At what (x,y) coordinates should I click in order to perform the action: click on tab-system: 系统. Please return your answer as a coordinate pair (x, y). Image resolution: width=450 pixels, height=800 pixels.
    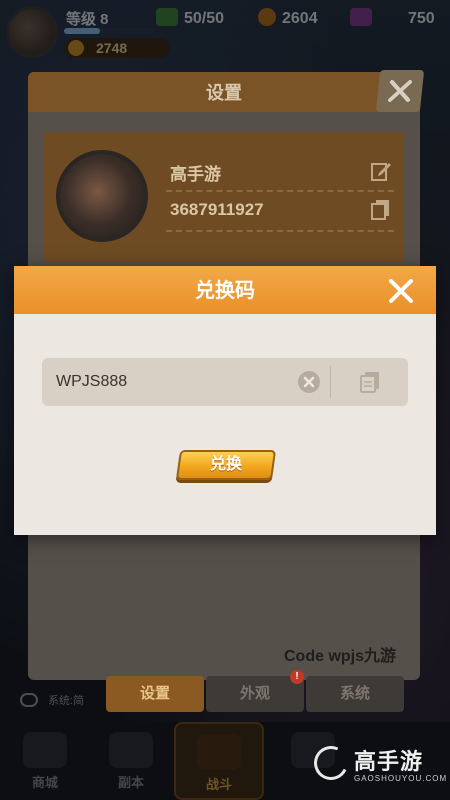
    Looking at the image, I should click on (355, 694).